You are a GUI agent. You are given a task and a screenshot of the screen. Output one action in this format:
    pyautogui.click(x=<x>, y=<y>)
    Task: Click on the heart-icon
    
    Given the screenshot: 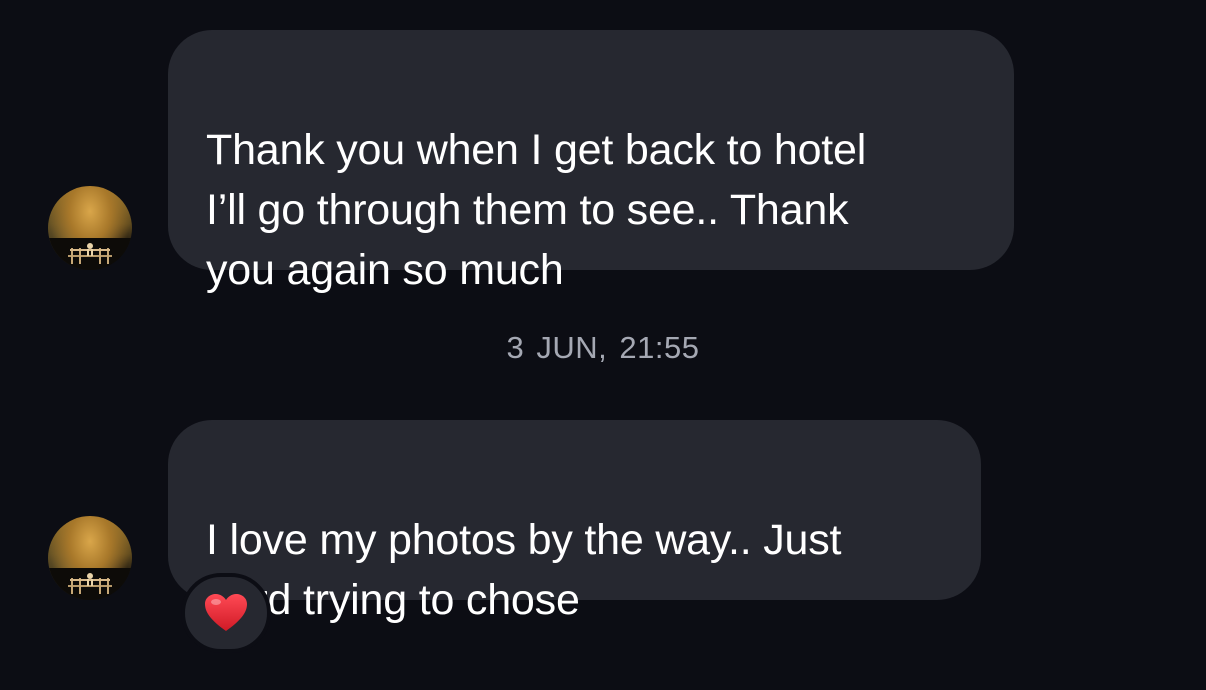 What is the action you would take?
    pyautogui.click(x=226, y=612)
    